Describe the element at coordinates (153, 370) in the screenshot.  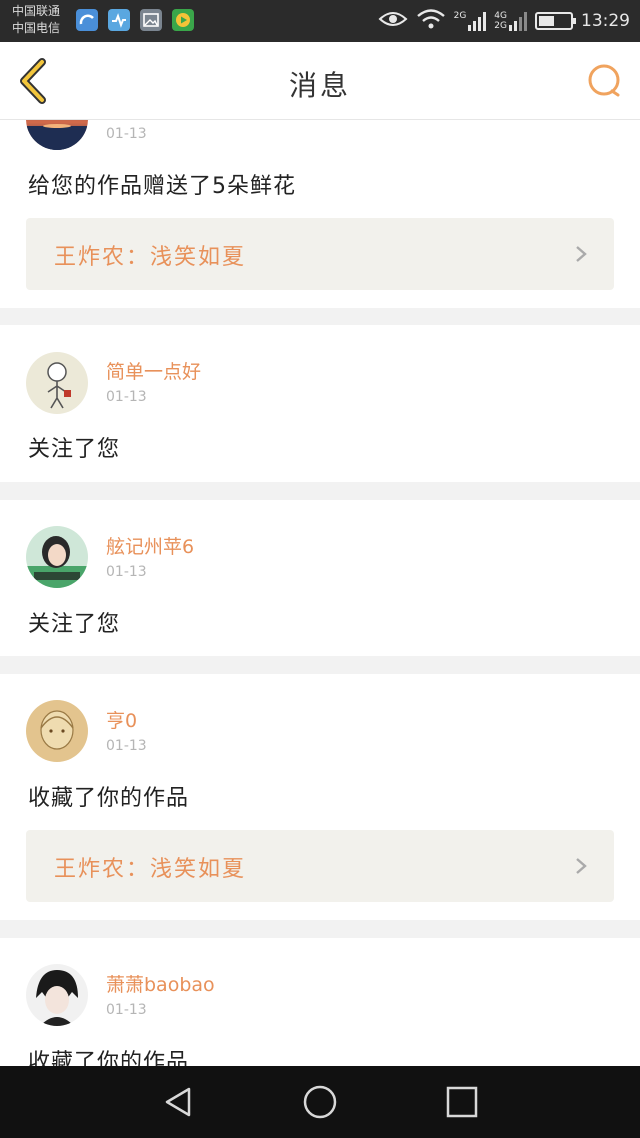
I see `username: 简单一点好` at that location.